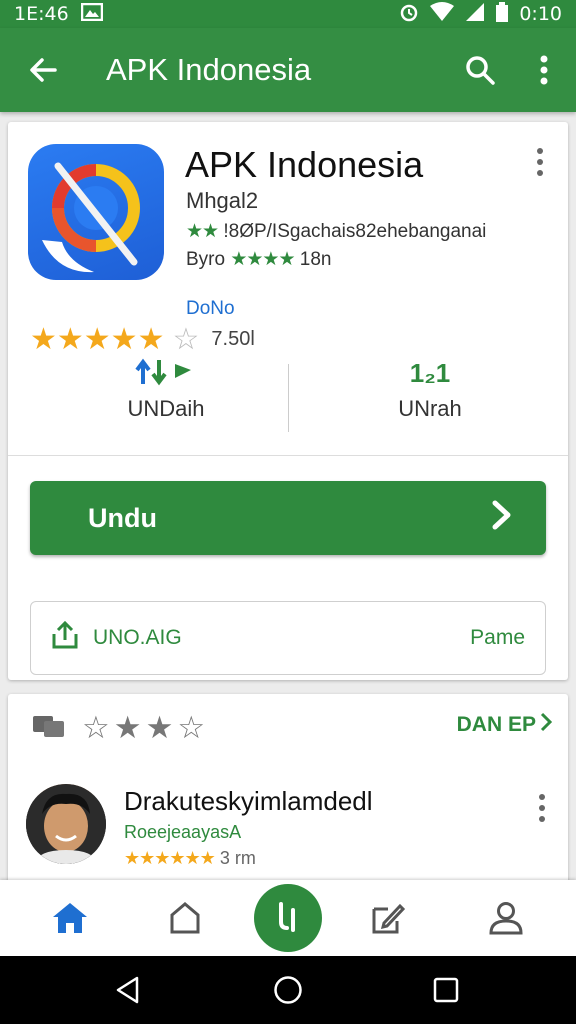 This screenshot has height=1024, width=576. What do you see at coordinates (49, 728) in the screenshot?
I see `ticket-icon` at bounding box center [49, 728].